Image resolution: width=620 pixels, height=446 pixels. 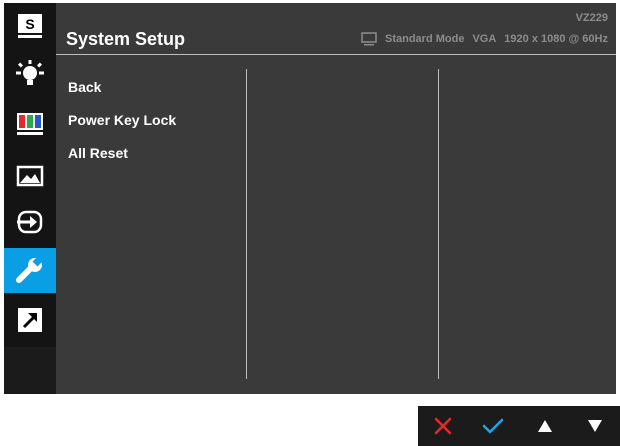 I want to click on sidebar-item-brightness, so click(x=30, y=73).